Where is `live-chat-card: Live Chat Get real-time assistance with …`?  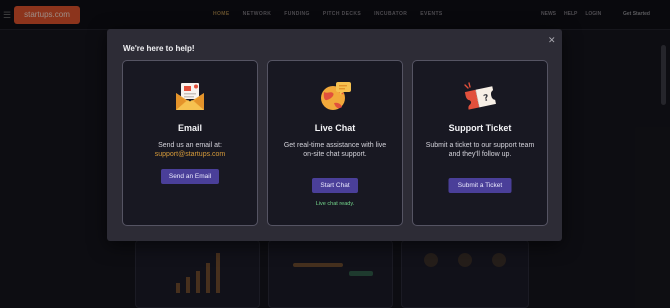
live-chat-card: Live Chat Get real-time assistance with … is located at coordinates (335, 143).